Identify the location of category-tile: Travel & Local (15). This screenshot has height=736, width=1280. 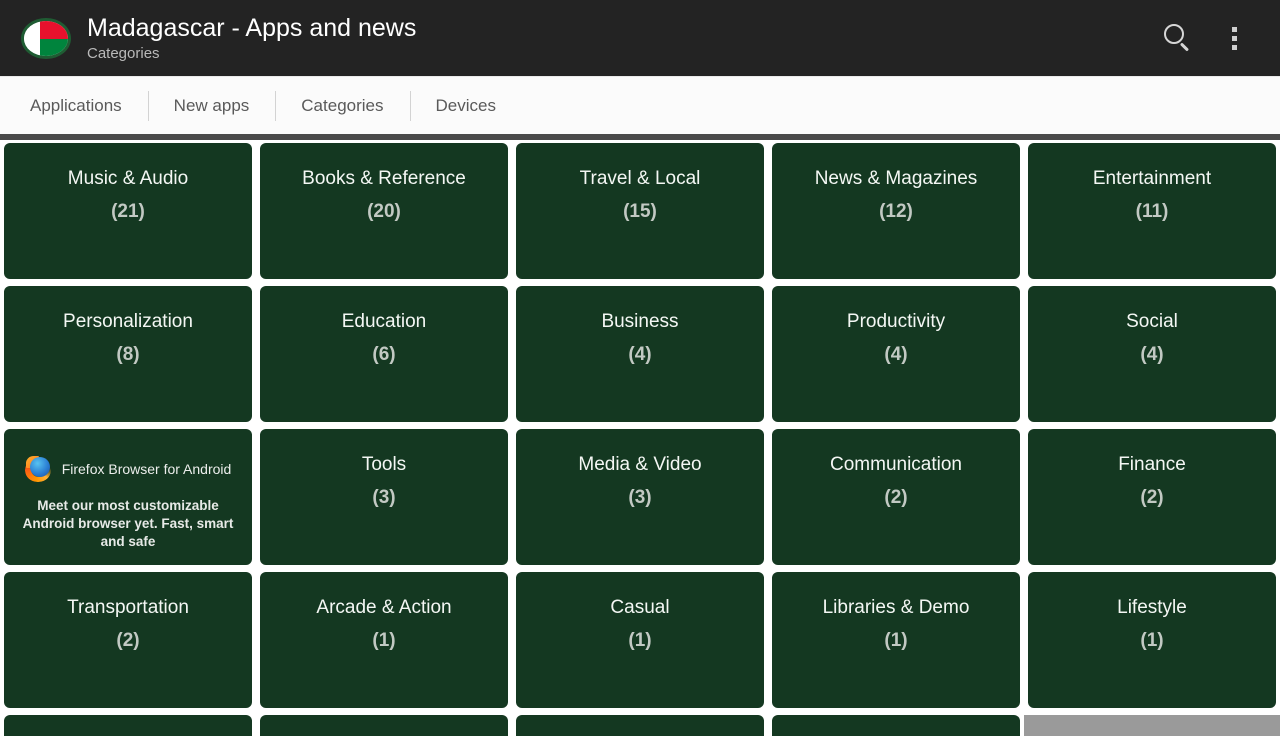
(640, 211).